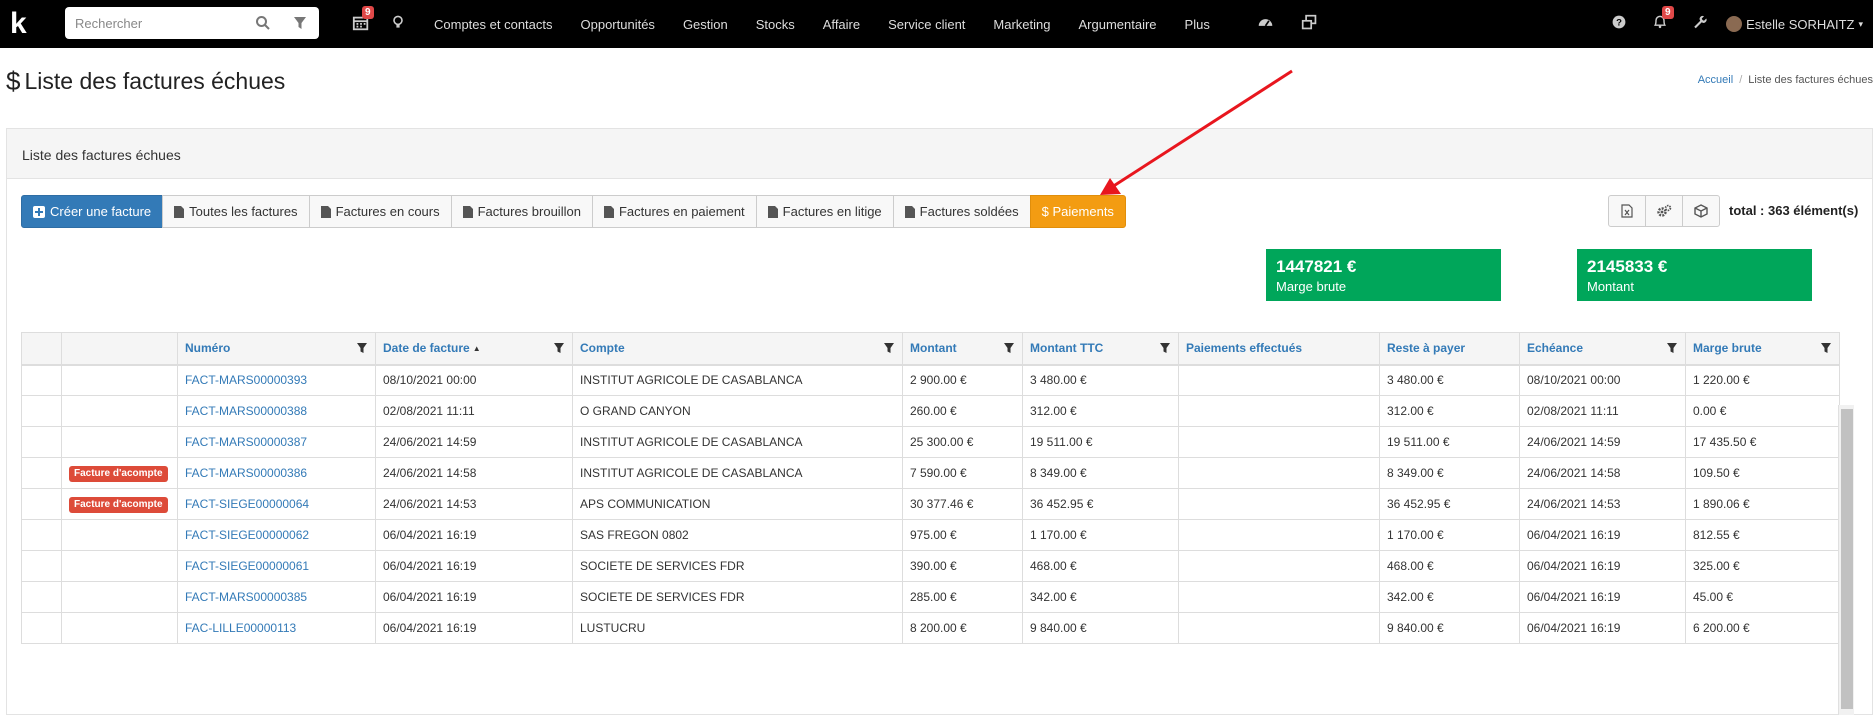 The image size is (1873, 715). I want to click on header-reste: Reste à payer, so click(1449, 349).